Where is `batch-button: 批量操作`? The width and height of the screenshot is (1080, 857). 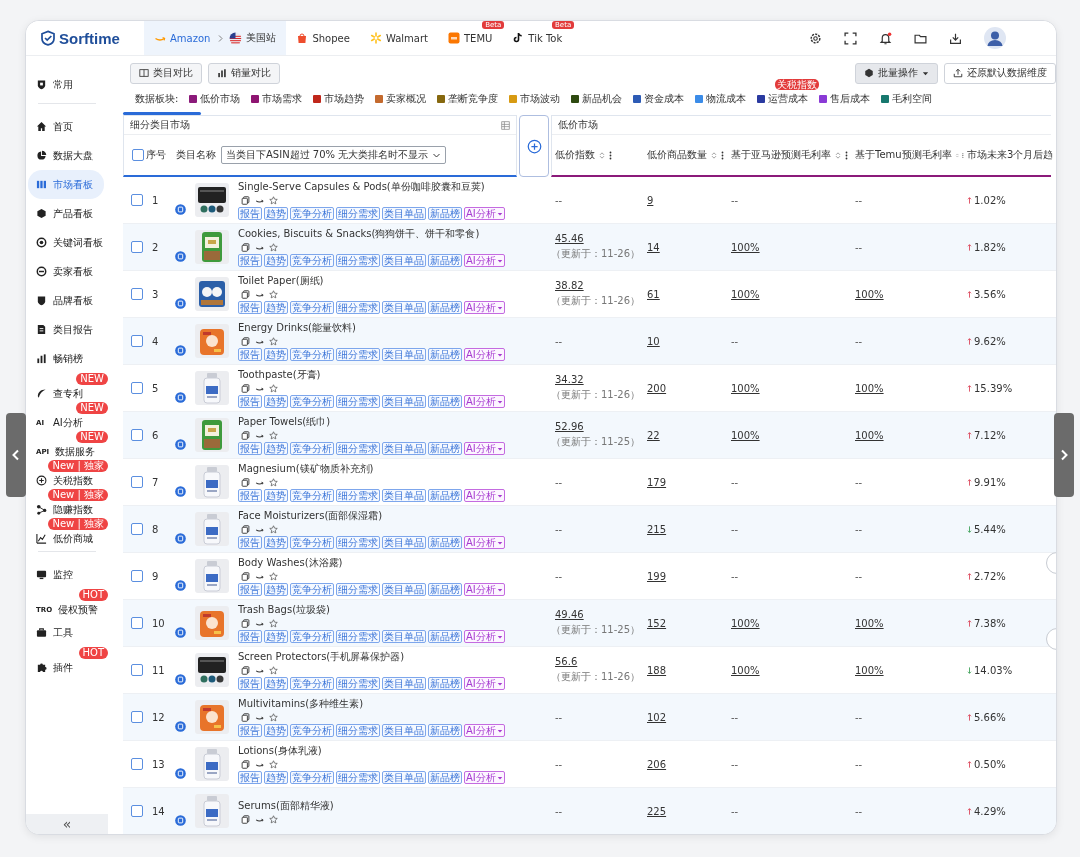 batch-button: 批量操作 is located at coordinates (896, 73).